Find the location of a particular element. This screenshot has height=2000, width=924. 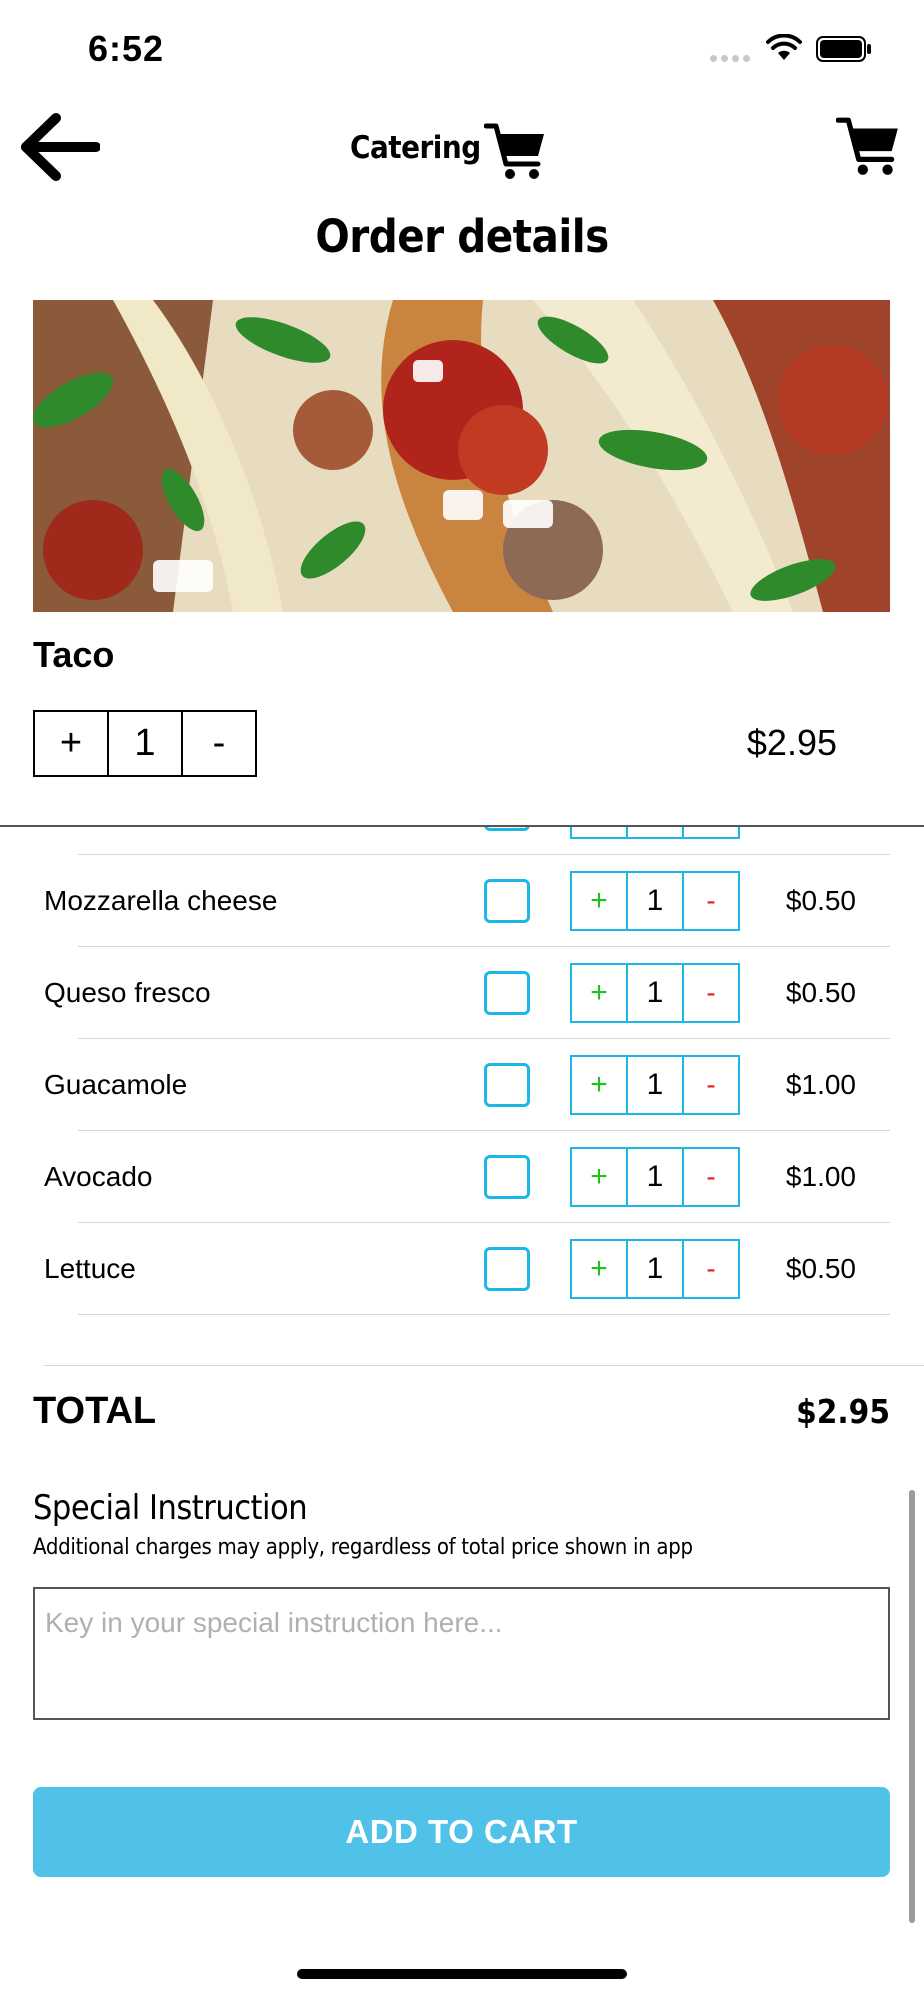

list-item: Mozzarella cheese + 1 - $0.50 is located at coordinates (462, 901).